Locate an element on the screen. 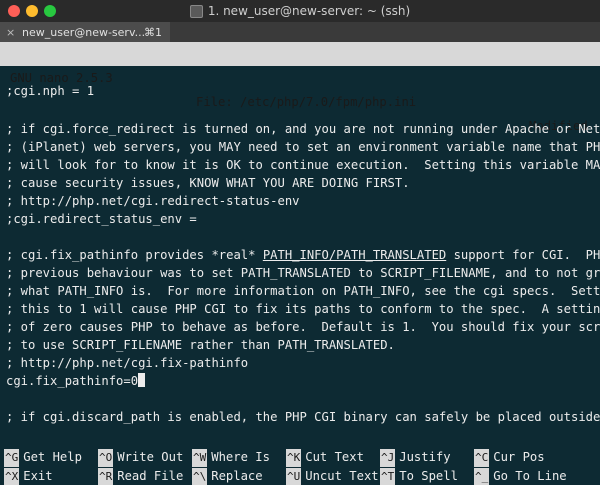 This screenshot has width=600, height=485. shortcut-go-to-line: ^_ Go To Line is located at coordinates (520, 476).